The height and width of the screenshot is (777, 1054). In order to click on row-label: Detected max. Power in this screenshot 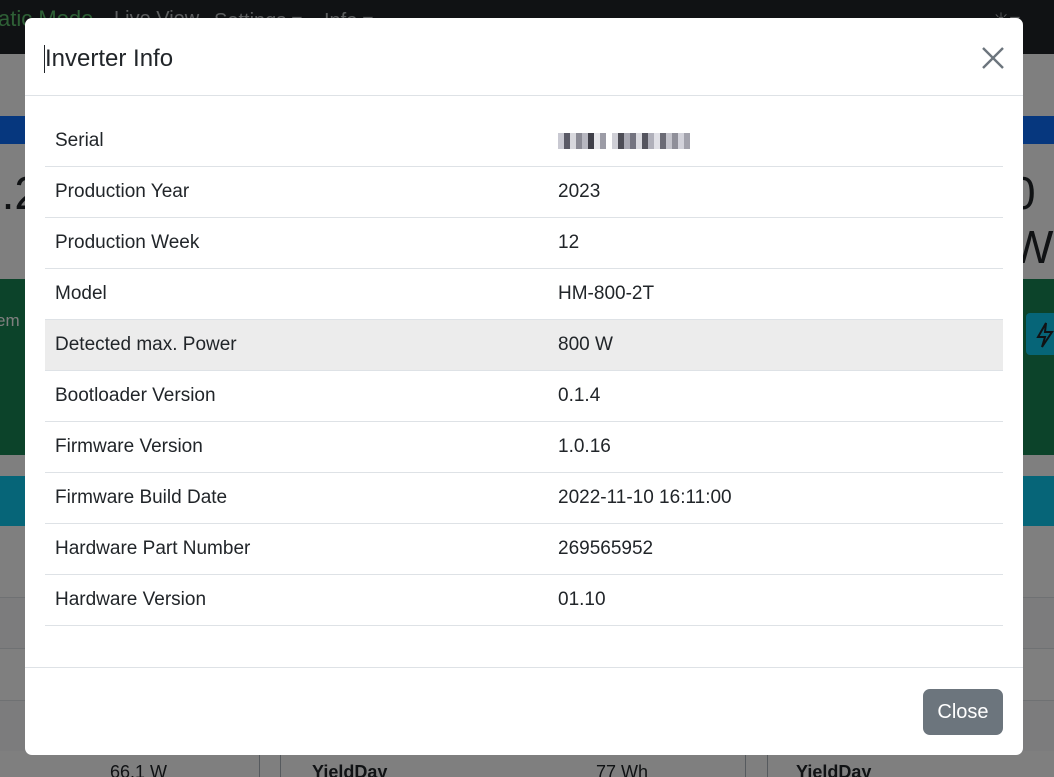, I will do `click(296, 345)`.